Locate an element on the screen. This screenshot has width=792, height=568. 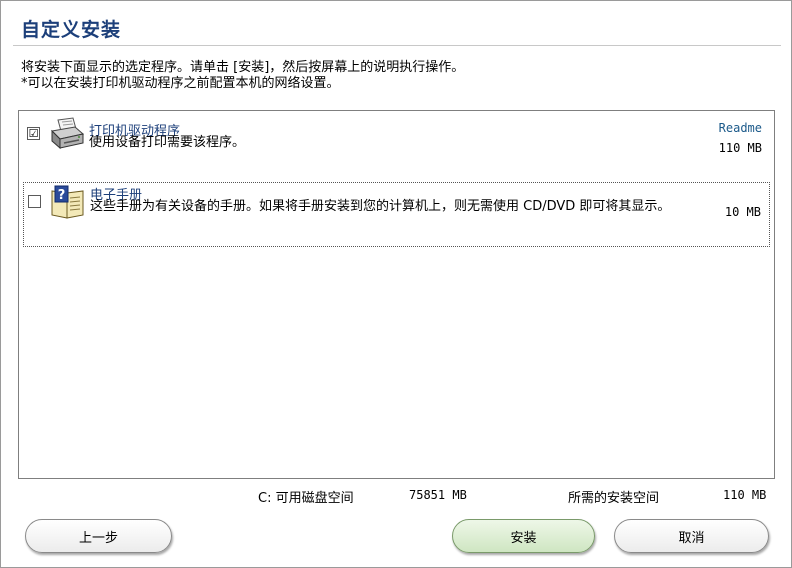
manual-size: 10 MB is located at coordinates (742, 212).